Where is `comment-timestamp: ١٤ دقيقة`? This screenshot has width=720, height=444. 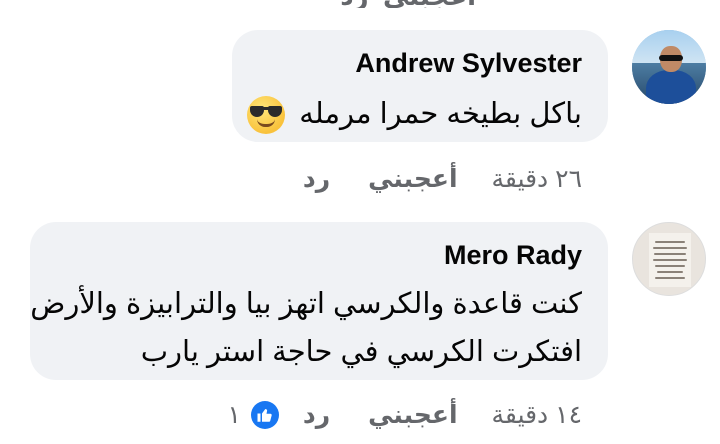
comment-timestamp: ١٤ دقيقة is located at coordinates (537, 415).